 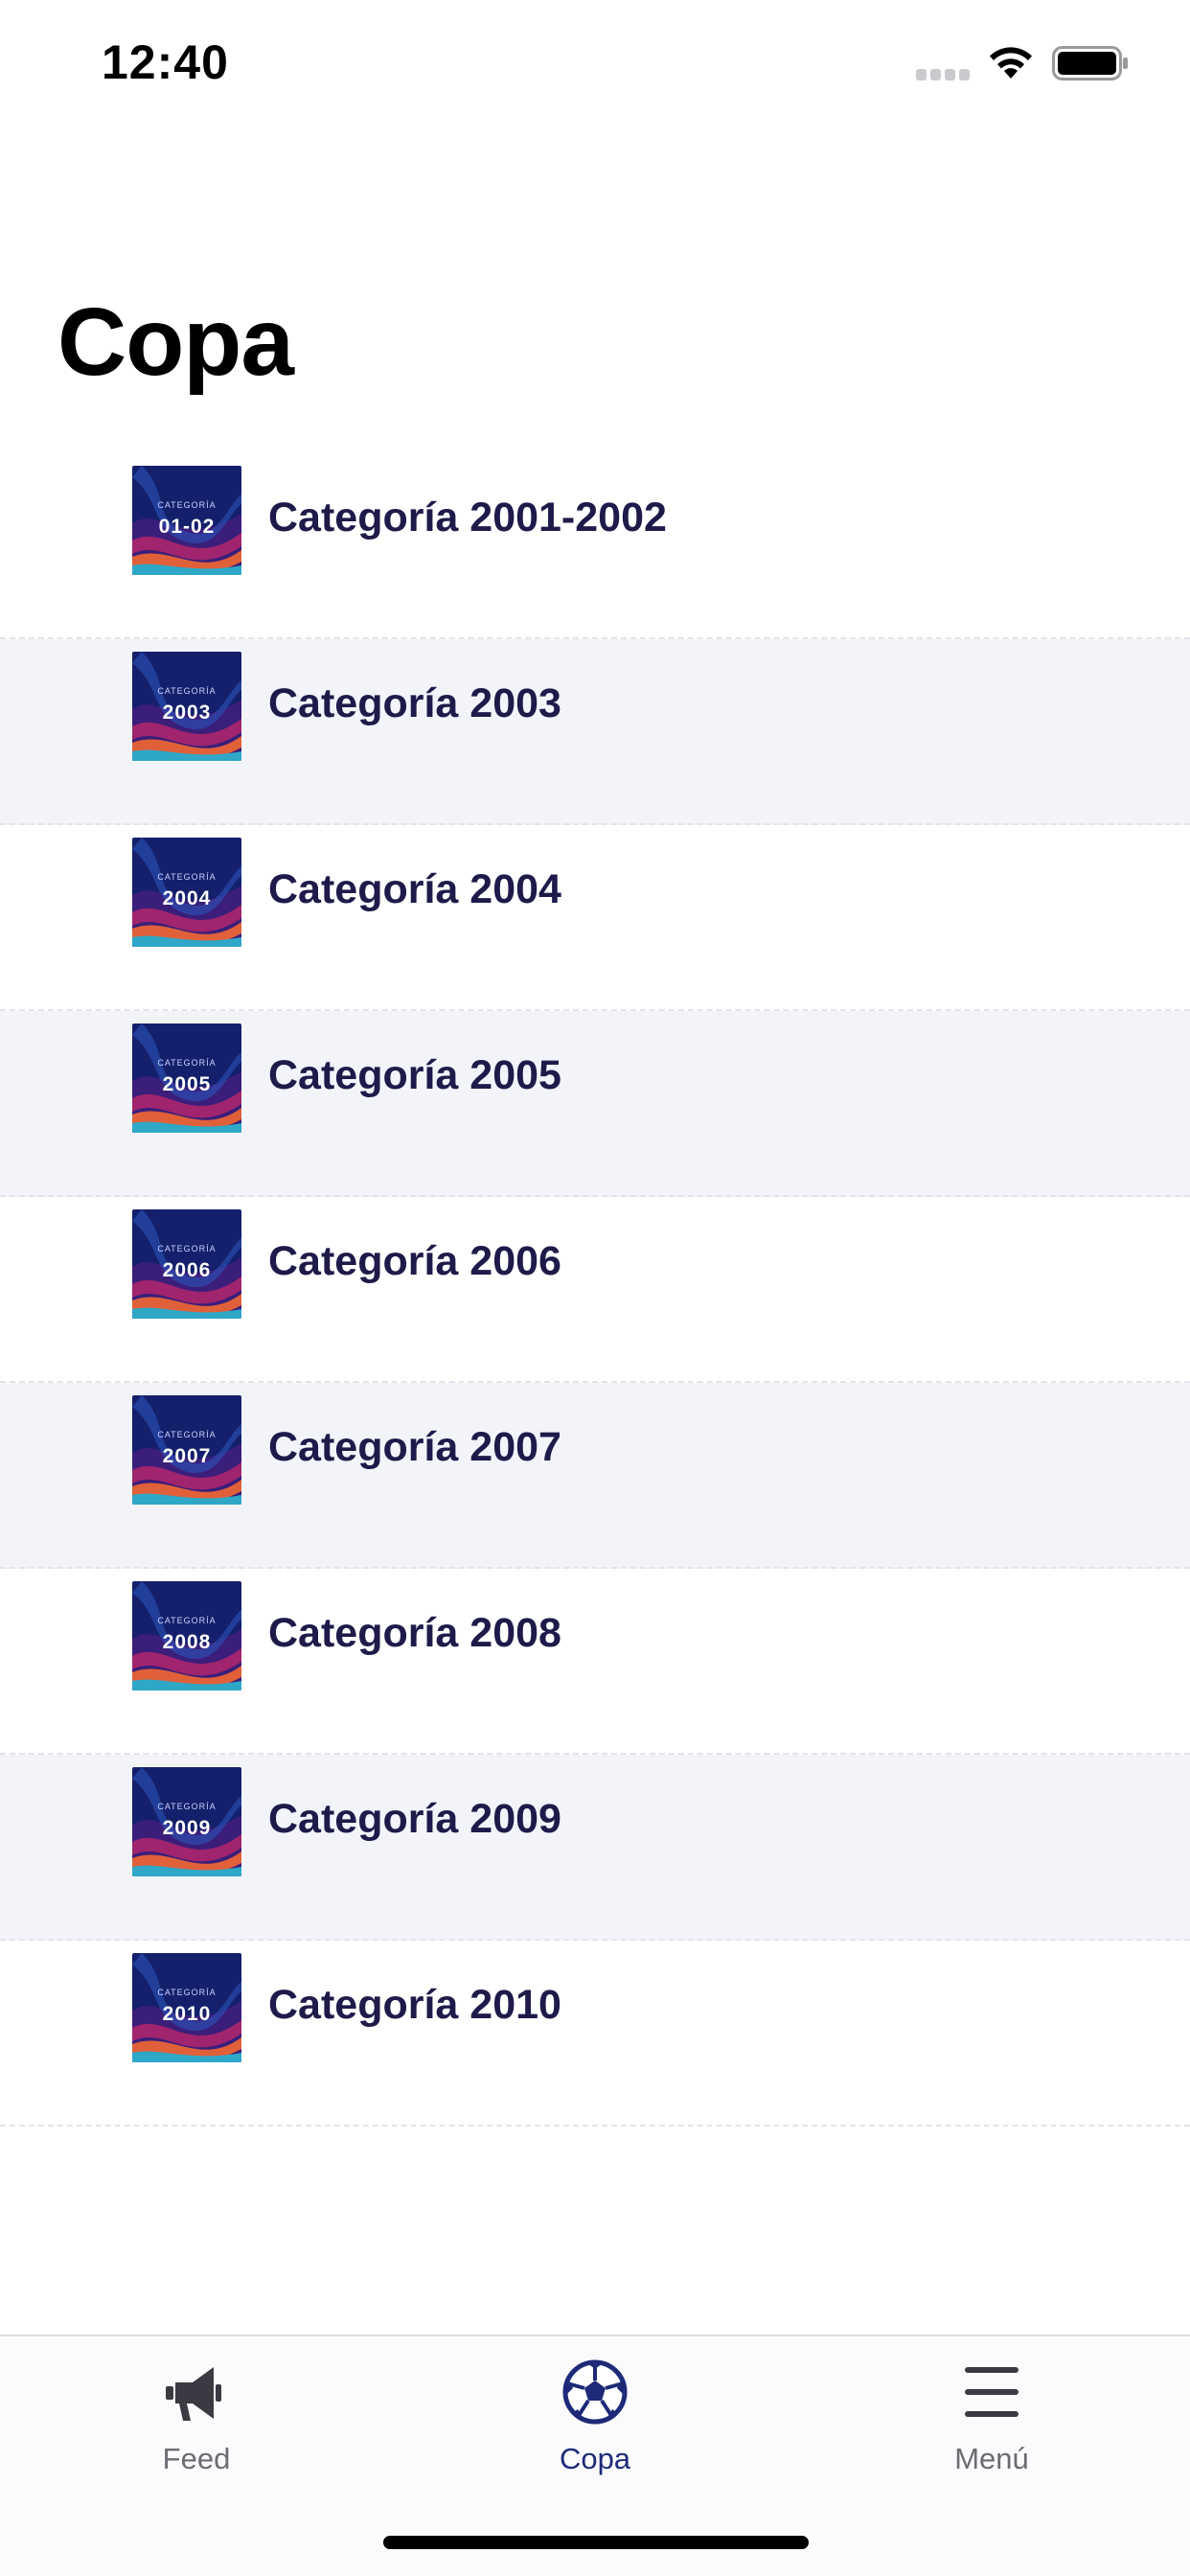 What do you see at coordinates (414, 889) in the screenshot?
I see `category-label: Categoría 2004` at bounding box center [414, 889].